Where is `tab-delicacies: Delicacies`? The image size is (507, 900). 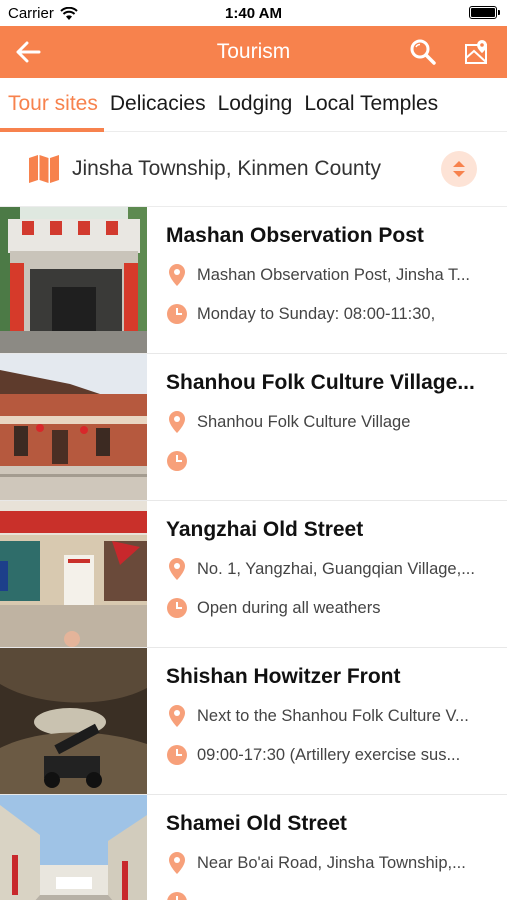 tab-delicacies: Delicacies is located at coordinates (158, 105).